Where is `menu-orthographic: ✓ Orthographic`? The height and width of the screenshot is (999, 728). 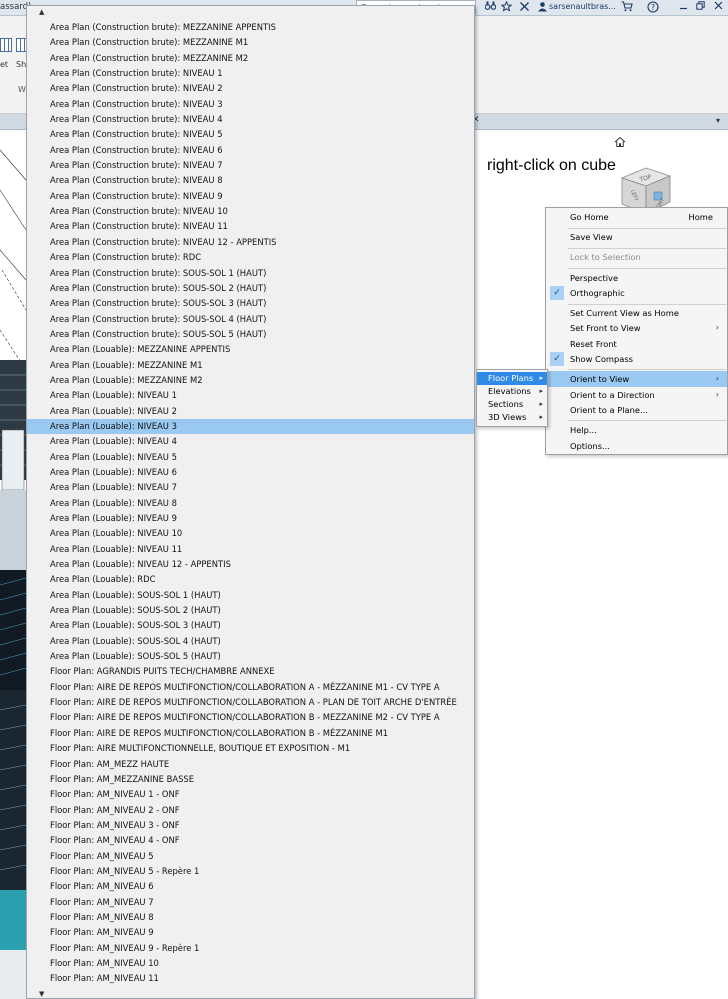
menu-orthographic: ✓ Orthographic is located at coordinates (636, 293).